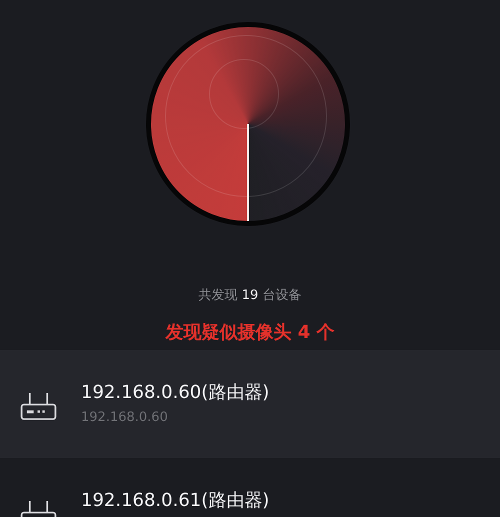  Describe the element at coordinates (125, 417) in the screenshot. I see `device-ip: 192.168.0.60` at that location.